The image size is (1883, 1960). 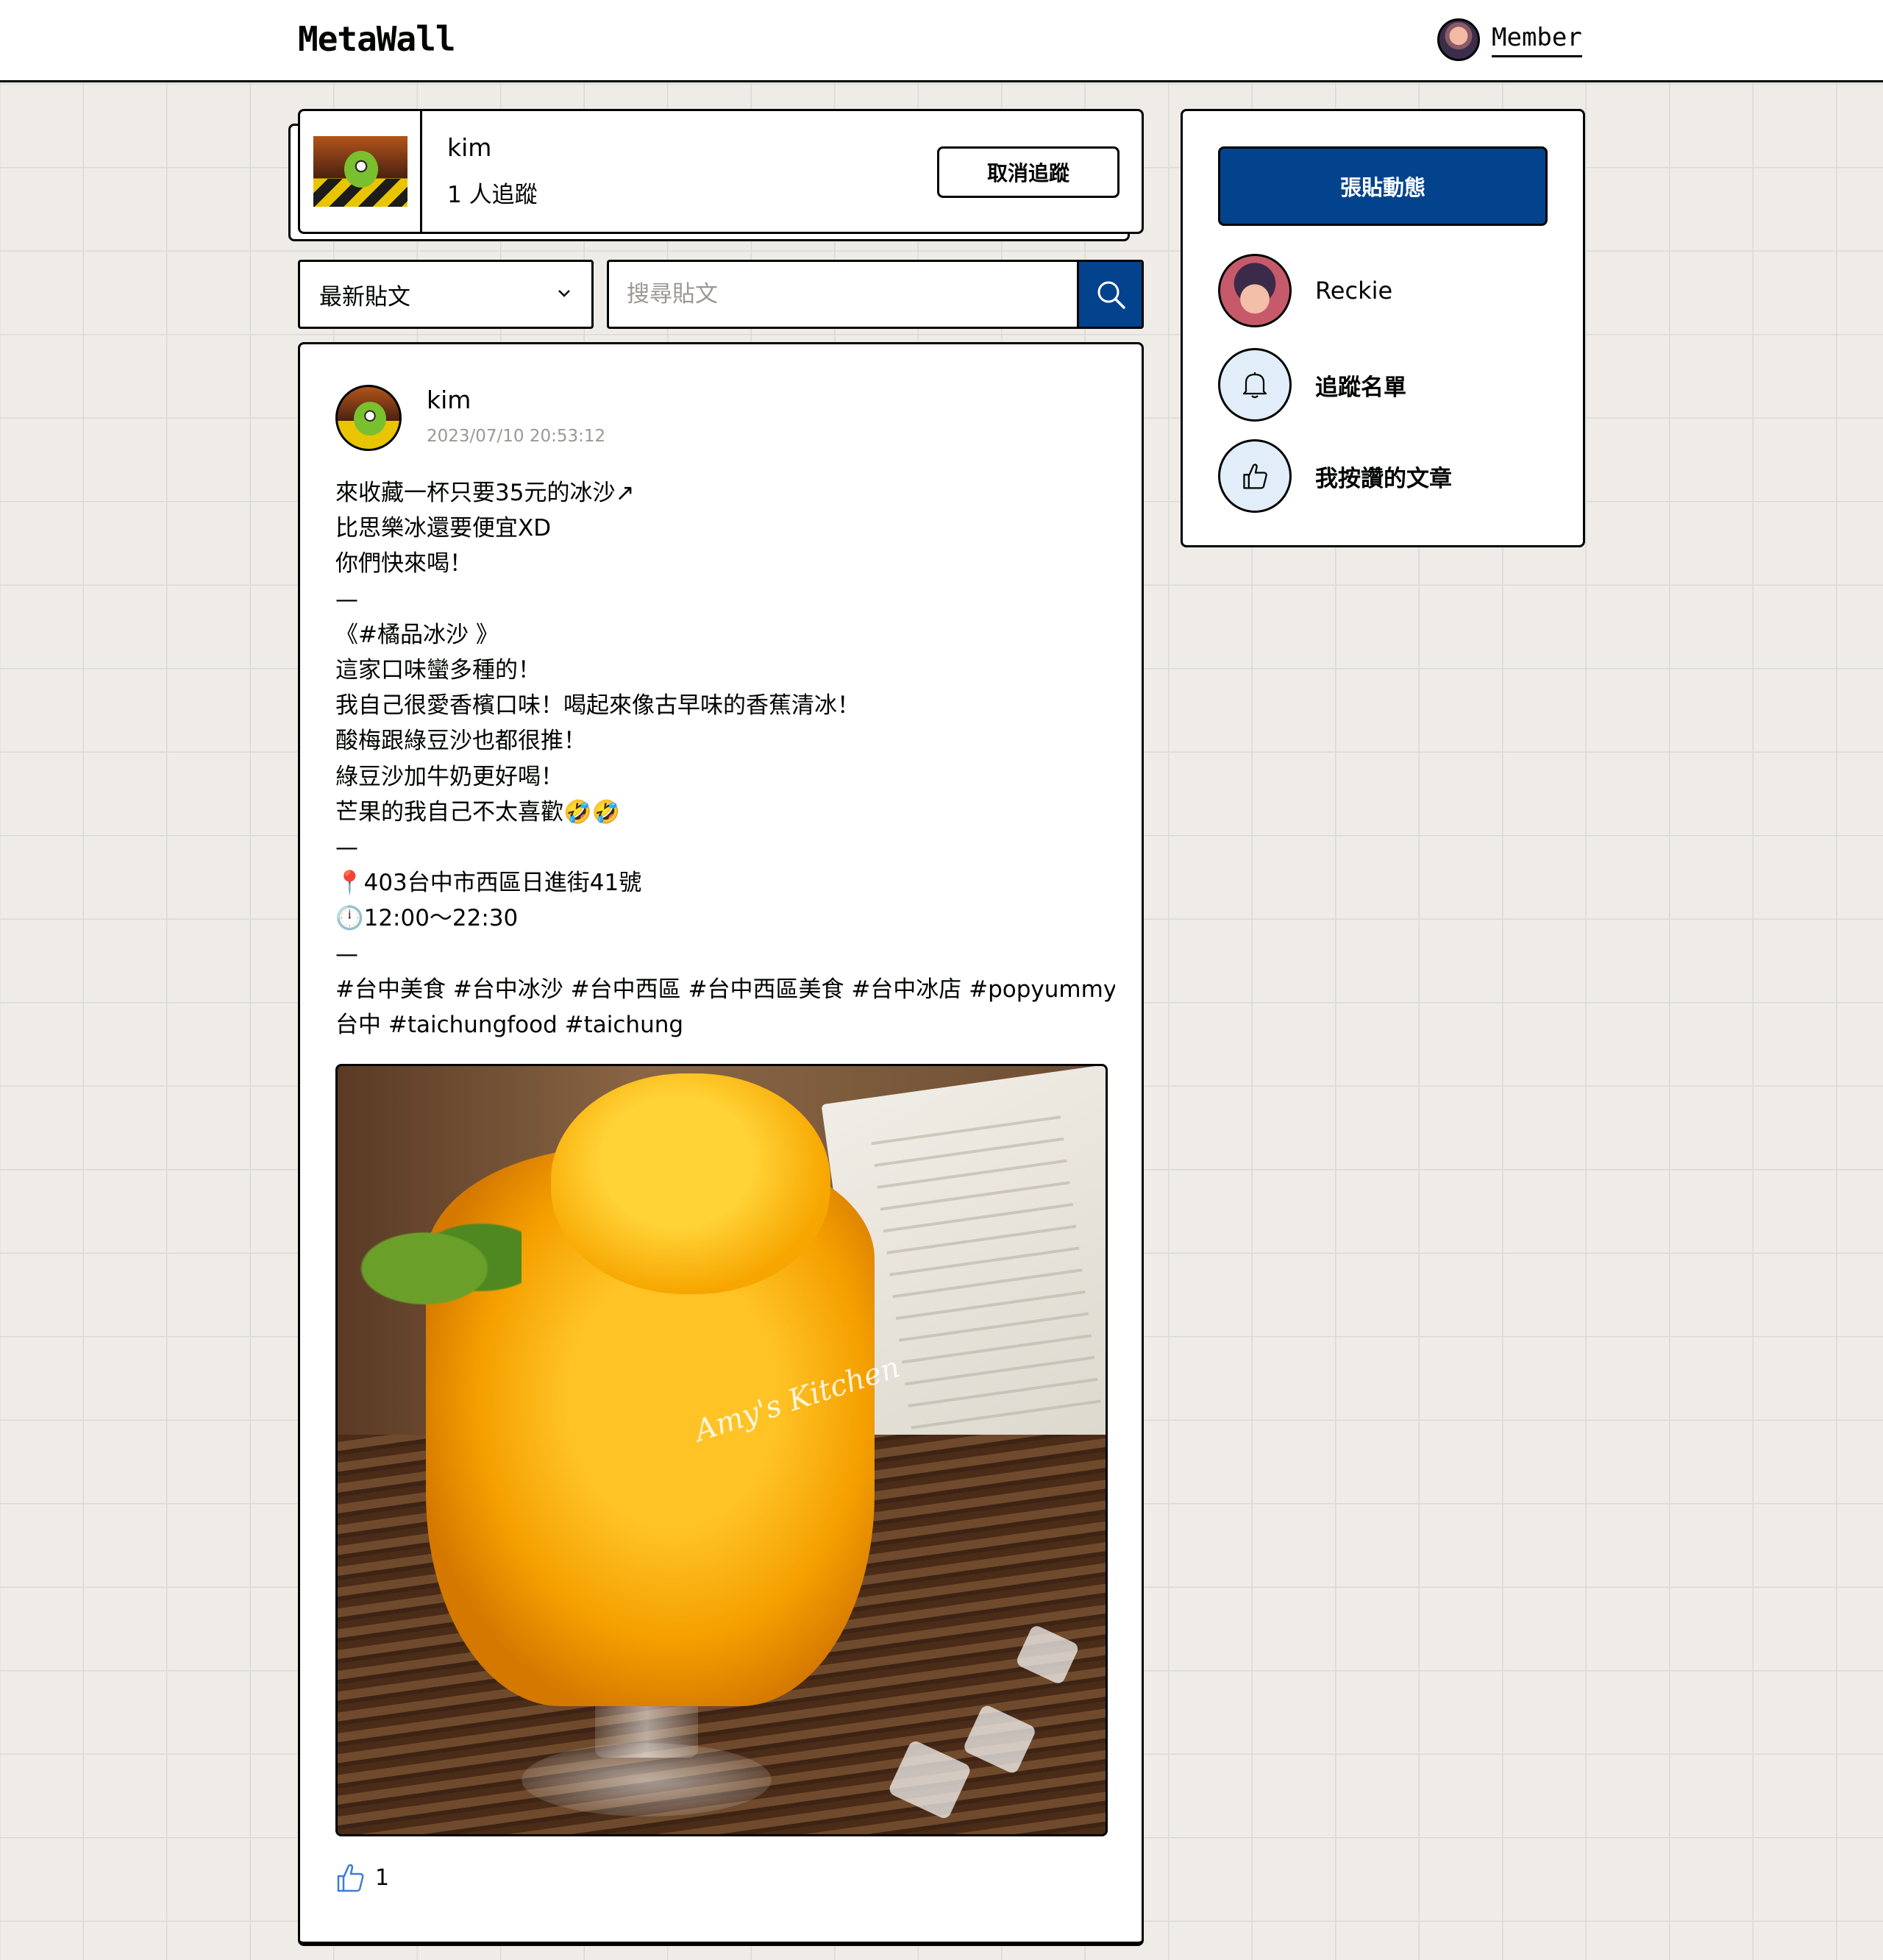 I want to click on unfollow-button: 取消追蹤, so click(x=1028, y=172).